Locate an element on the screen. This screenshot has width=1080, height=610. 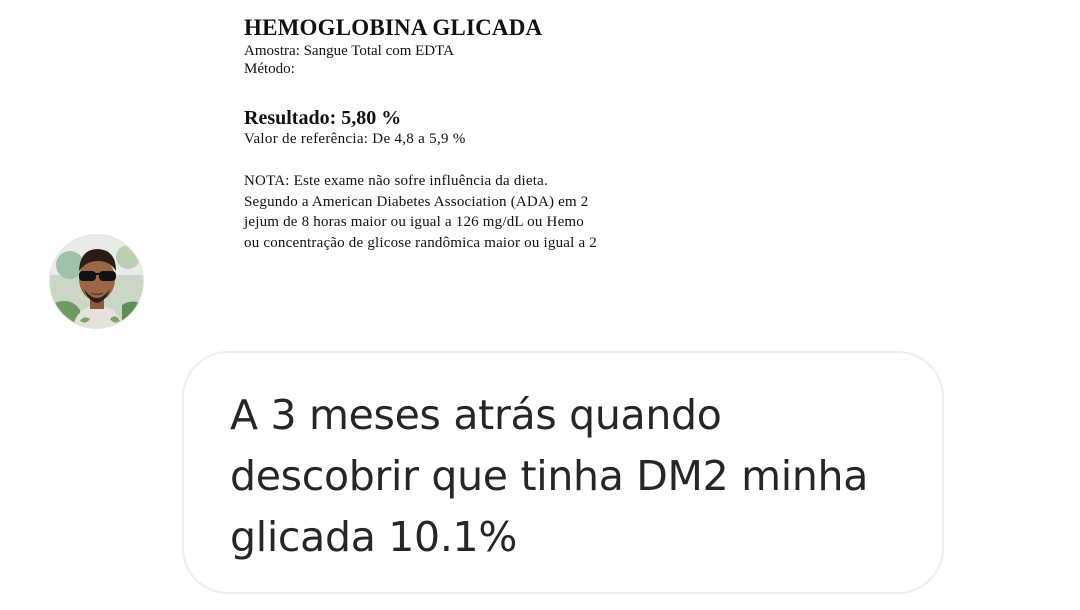
sender-avatar is located at coordinates (96, 281).